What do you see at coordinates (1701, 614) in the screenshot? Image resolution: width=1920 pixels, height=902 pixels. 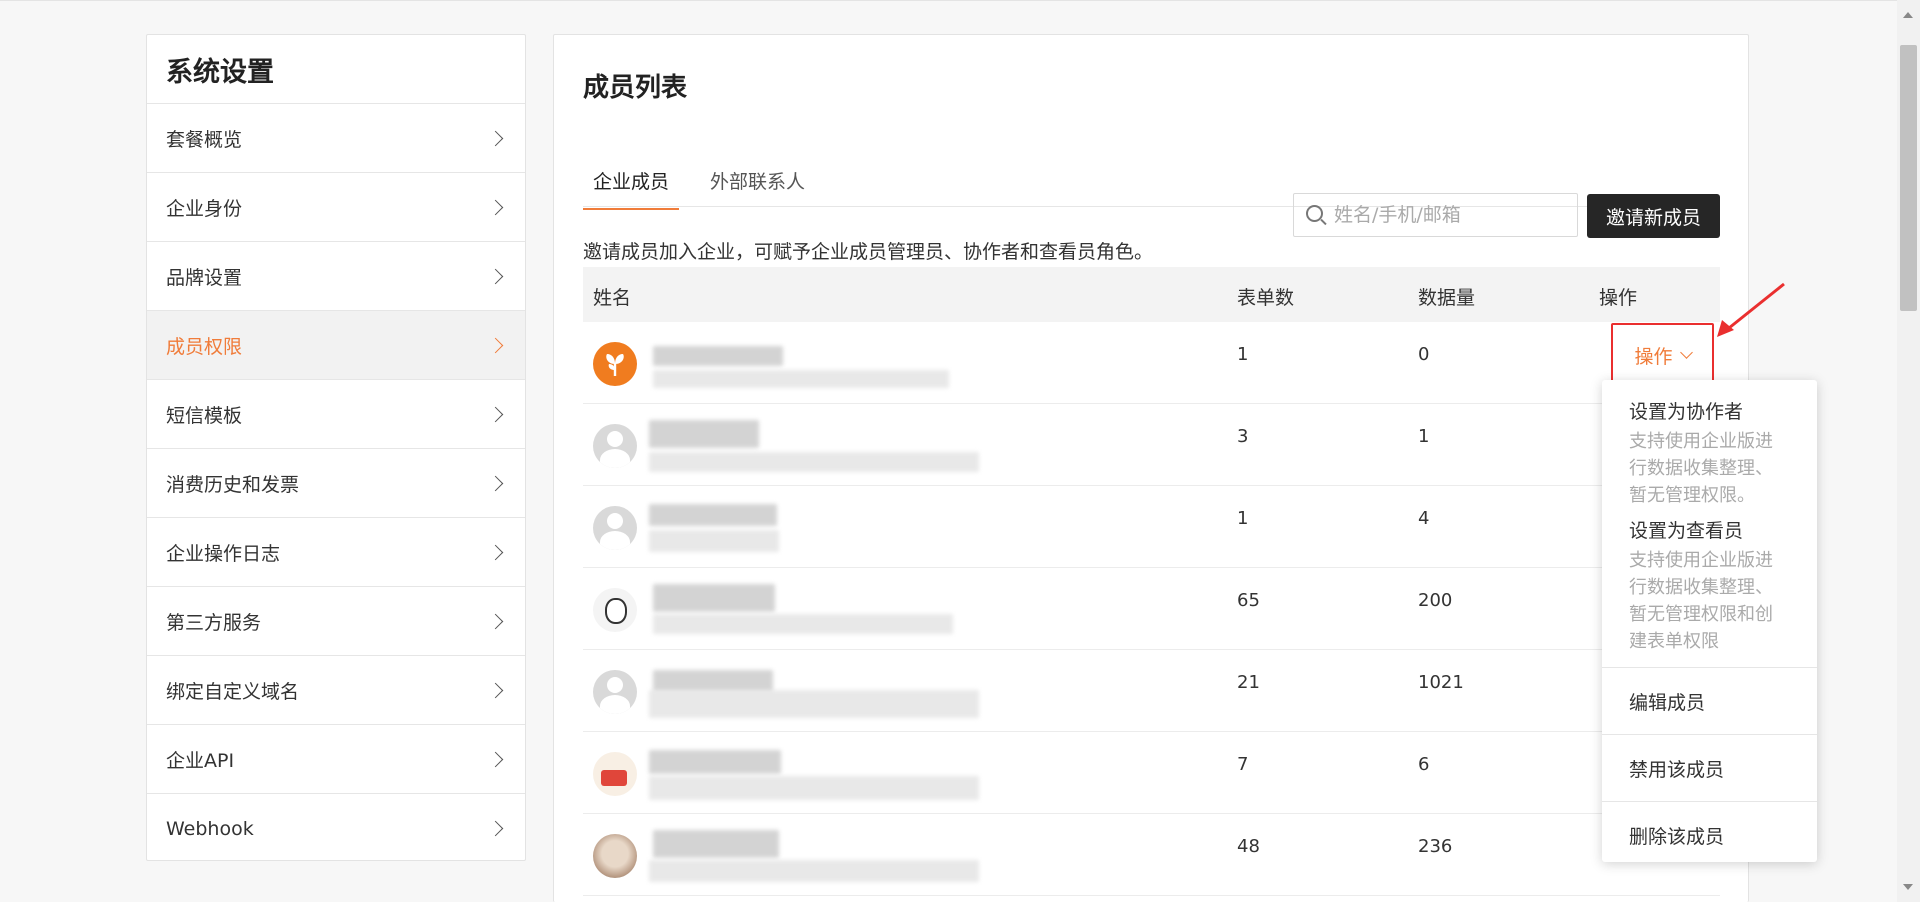 I see `hint-line: 暂无管理权限和创` at bounding box center [1701, 614].